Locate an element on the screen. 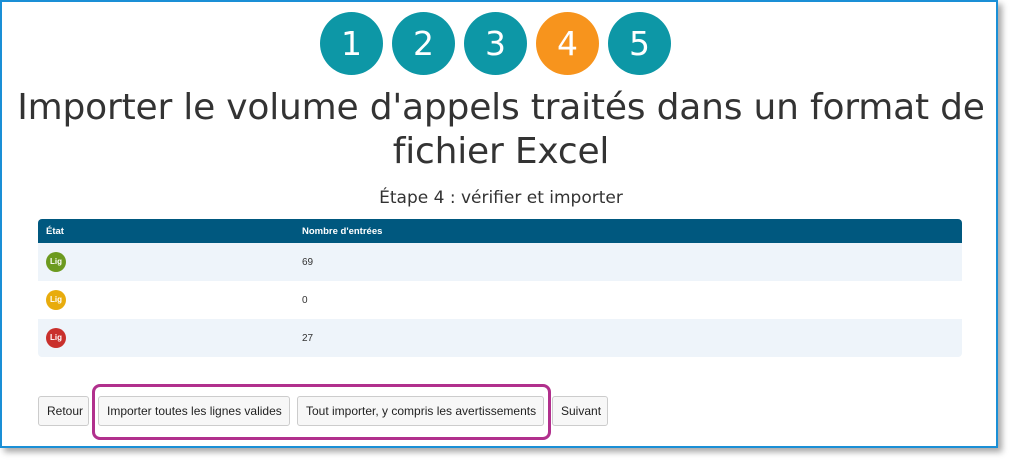 This screenshot has width=1014, height=464. warning-status-badge: Lig is located at coordinates (56, 300).